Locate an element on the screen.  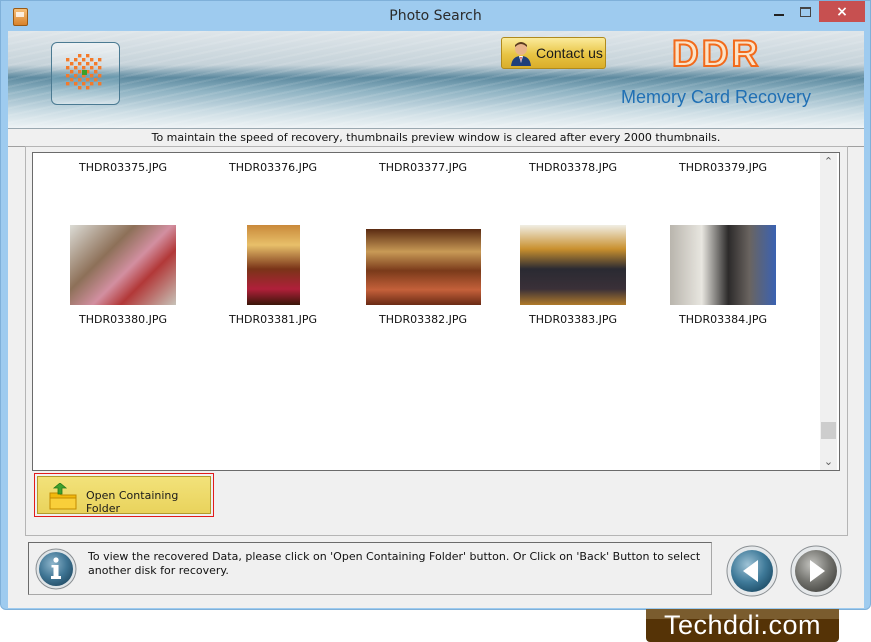
back-button is located at coordinates (752, 571).